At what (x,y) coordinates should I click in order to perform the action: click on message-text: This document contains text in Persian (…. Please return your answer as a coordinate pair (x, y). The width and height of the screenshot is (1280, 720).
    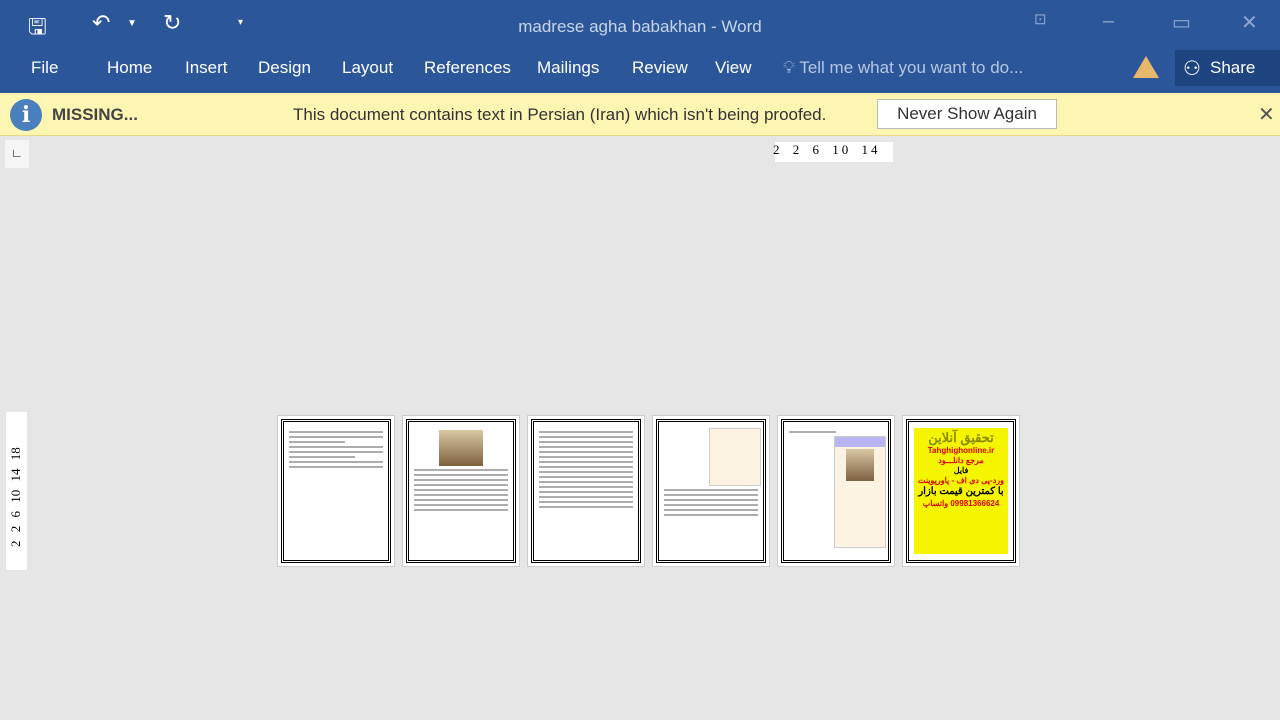
    Looking at the image, I should click on (560, 114).